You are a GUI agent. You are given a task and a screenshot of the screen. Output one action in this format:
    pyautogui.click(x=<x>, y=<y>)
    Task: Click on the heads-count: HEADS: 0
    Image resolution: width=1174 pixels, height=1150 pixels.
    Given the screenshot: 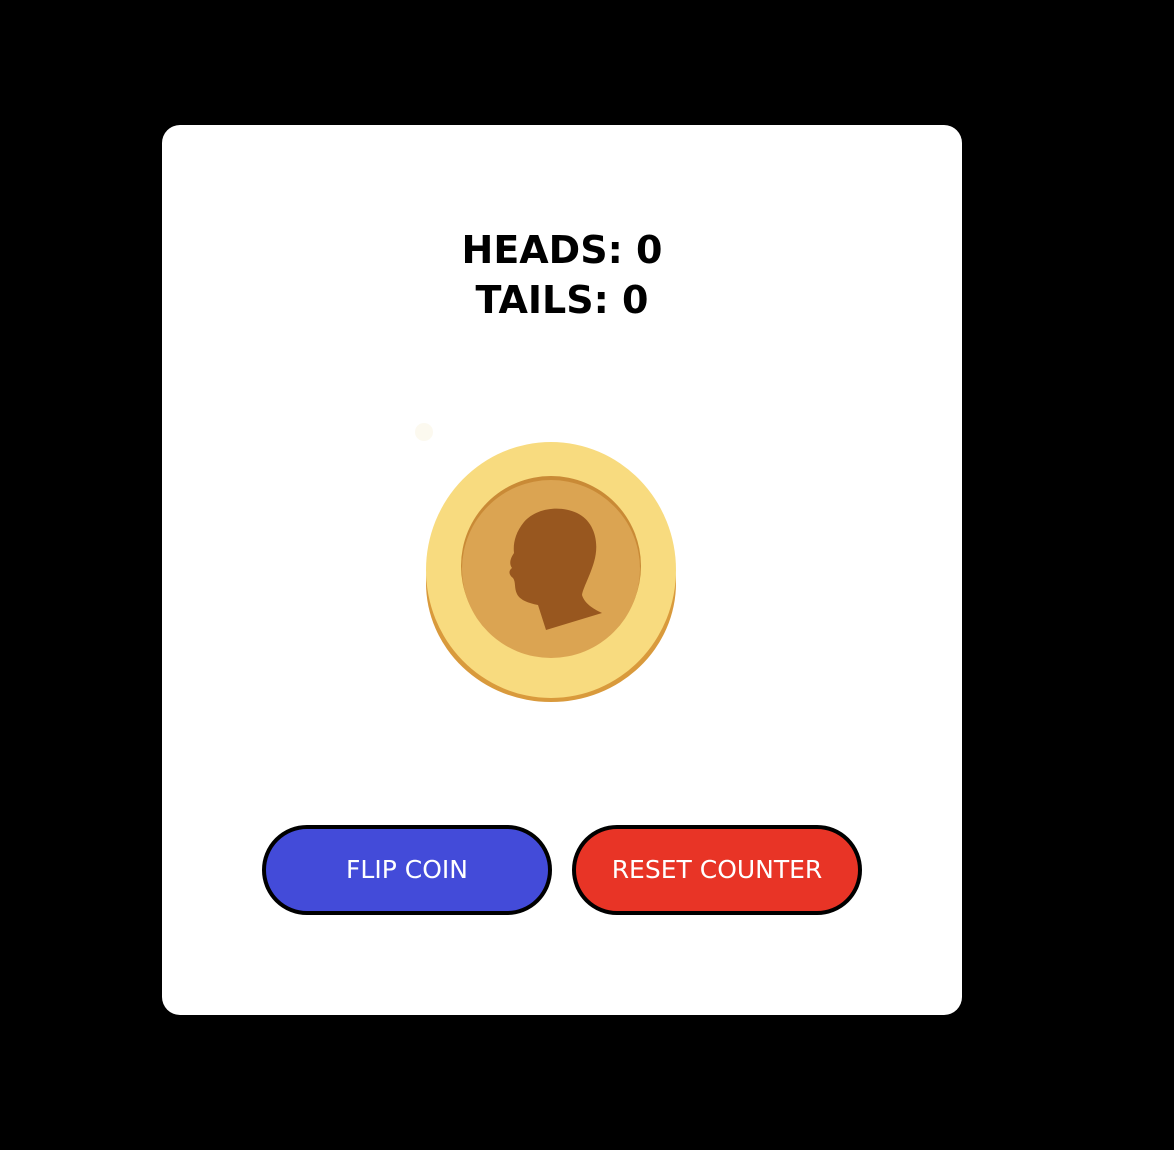 What is the action you would take?
    pyautogui.click(x=562, y=250)
    